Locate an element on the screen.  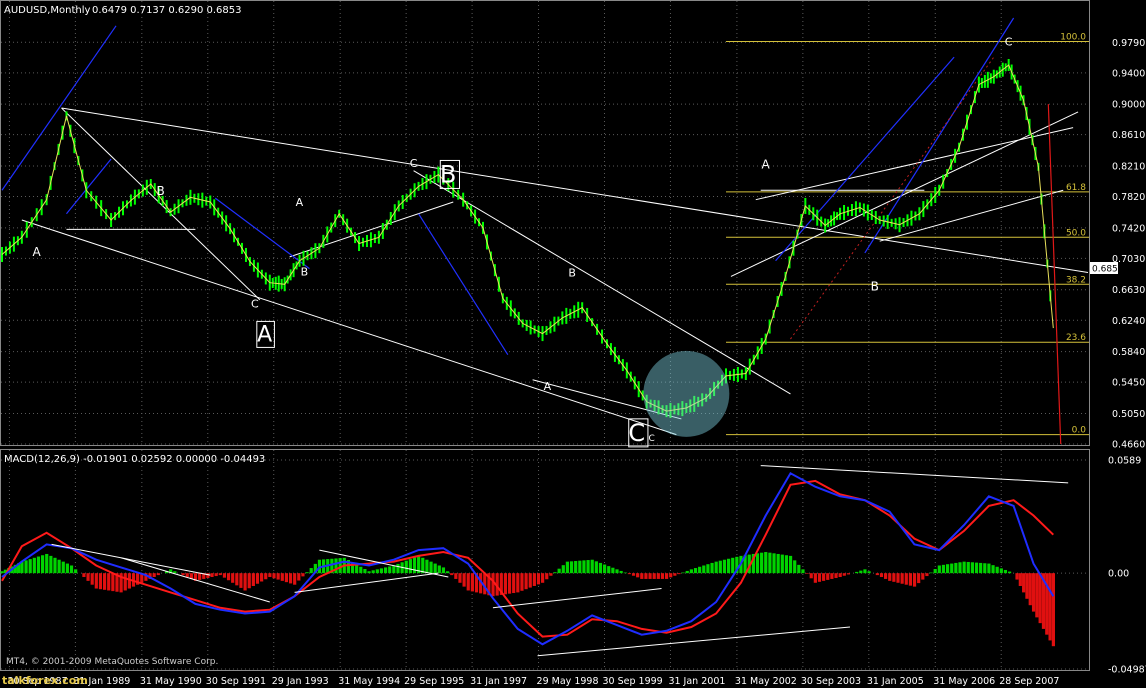
y-tick-label: 0.9000 is located at coordinates (1128, 105).